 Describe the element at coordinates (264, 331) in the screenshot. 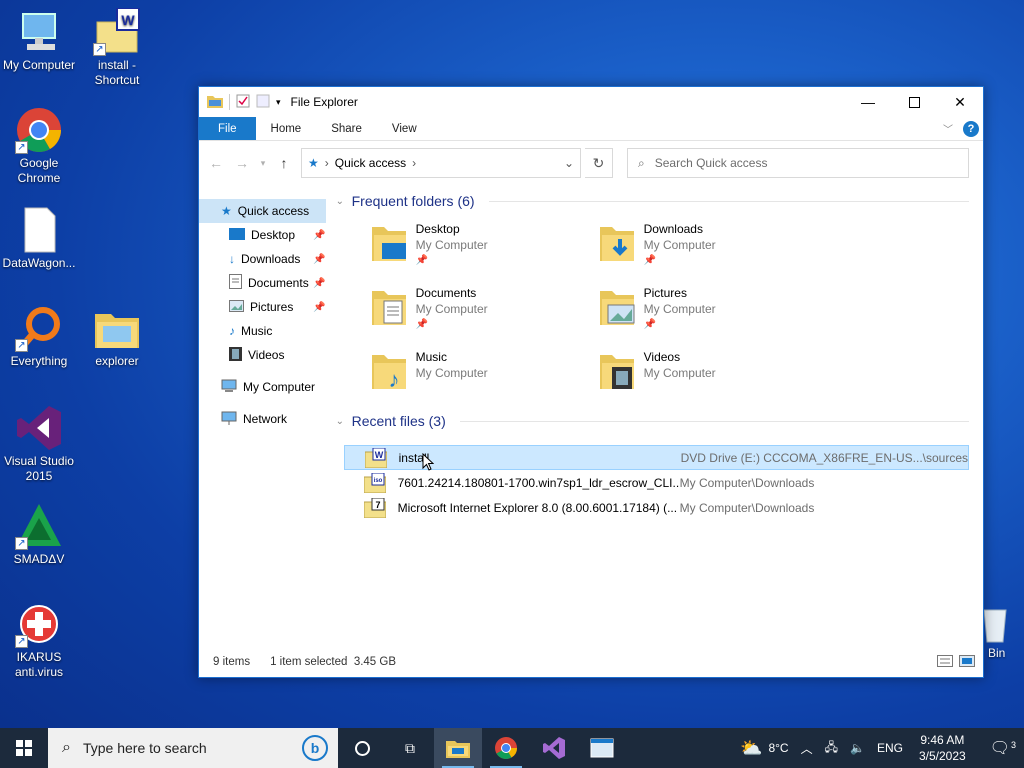

I see `nav-item-music: ♪ Music` at that location.